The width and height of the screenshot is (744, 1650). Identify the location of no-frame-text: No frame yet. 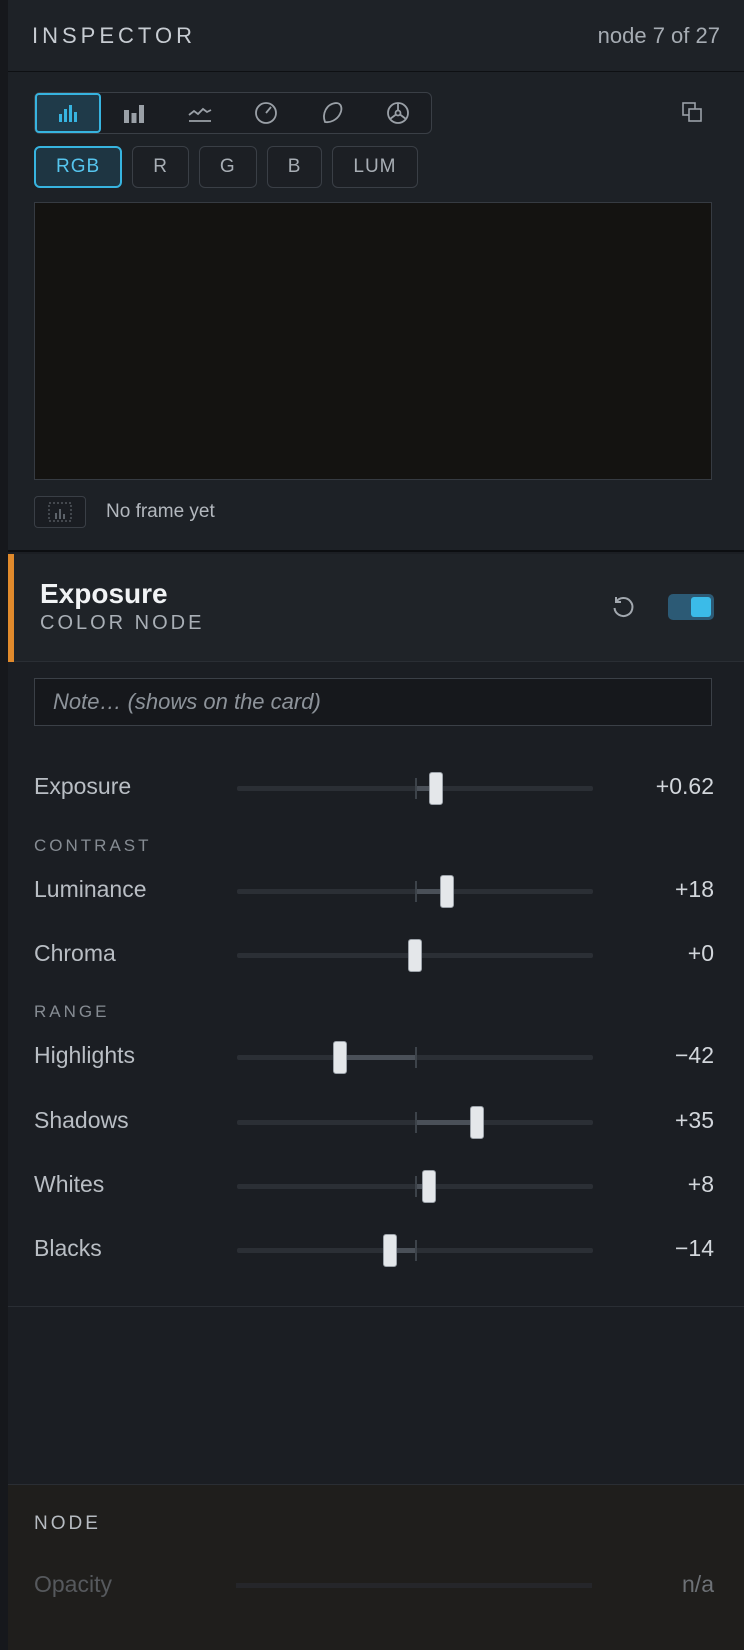
(160, 511).